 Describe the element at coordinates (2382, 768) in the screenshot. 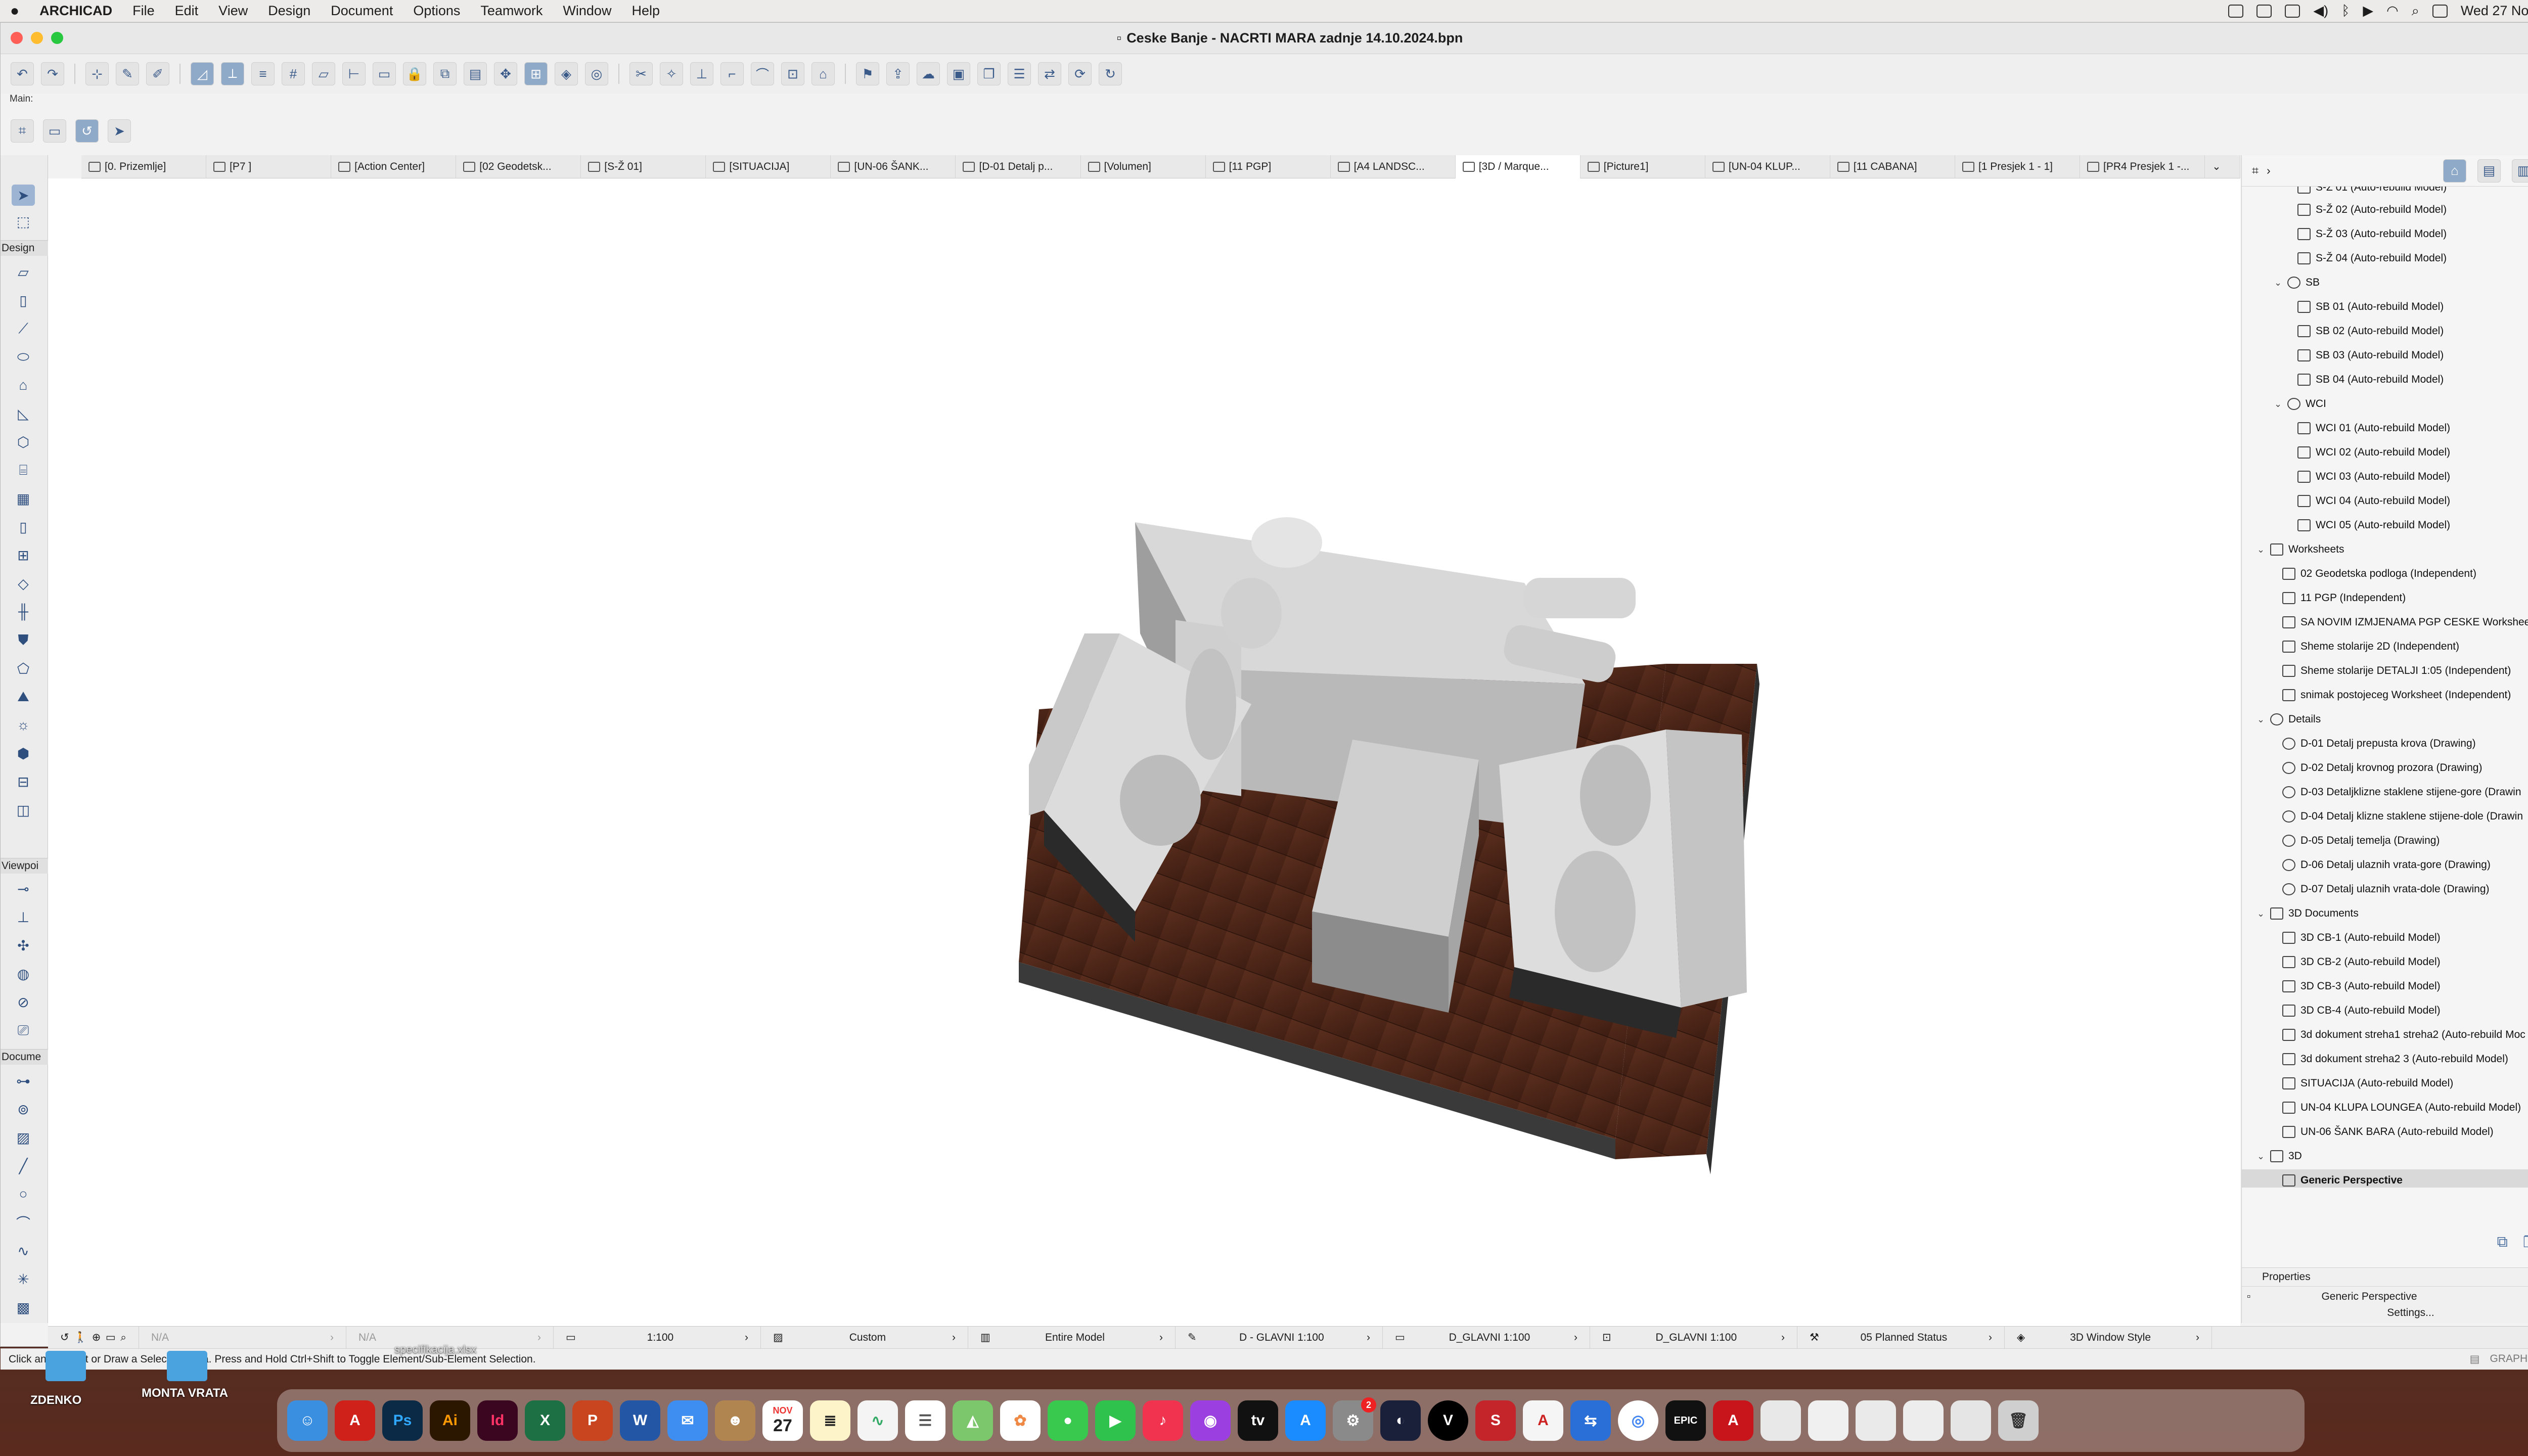

I see `tree-item: D-02 Detalj krovnog prozora (Drawing)` at that location.